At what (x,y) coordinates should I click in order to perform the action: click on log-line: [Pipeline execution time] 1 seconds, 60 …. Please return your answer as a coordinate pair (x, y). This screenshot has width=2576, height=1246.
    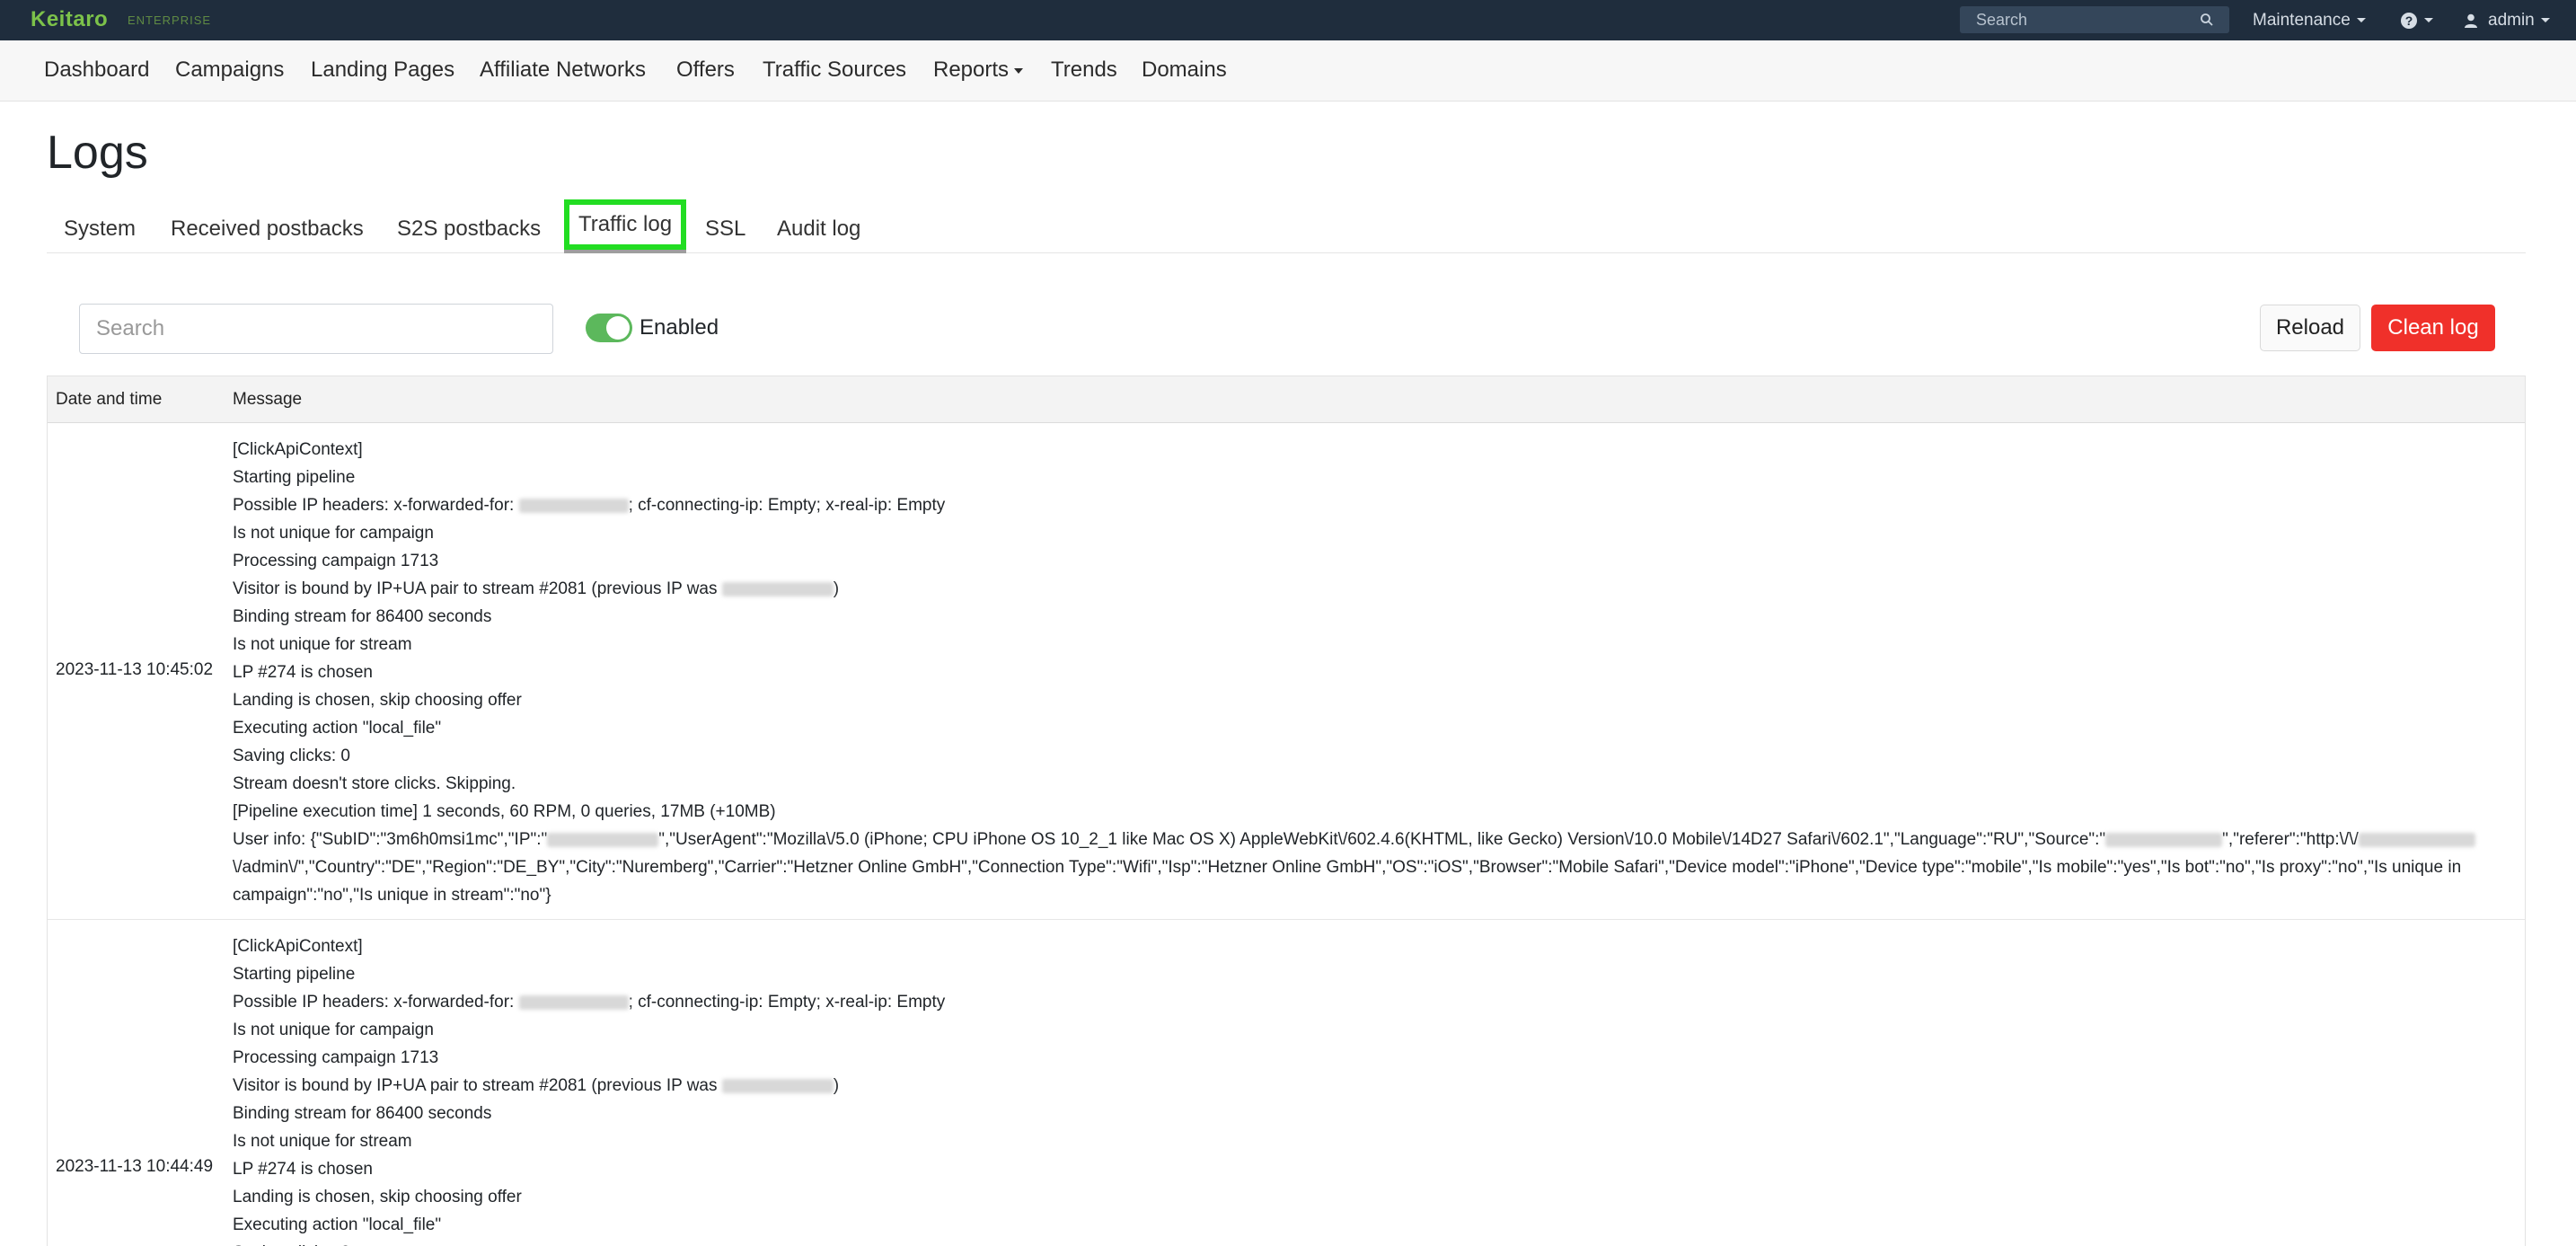
    Looking at the image, I should click on (504, 811).